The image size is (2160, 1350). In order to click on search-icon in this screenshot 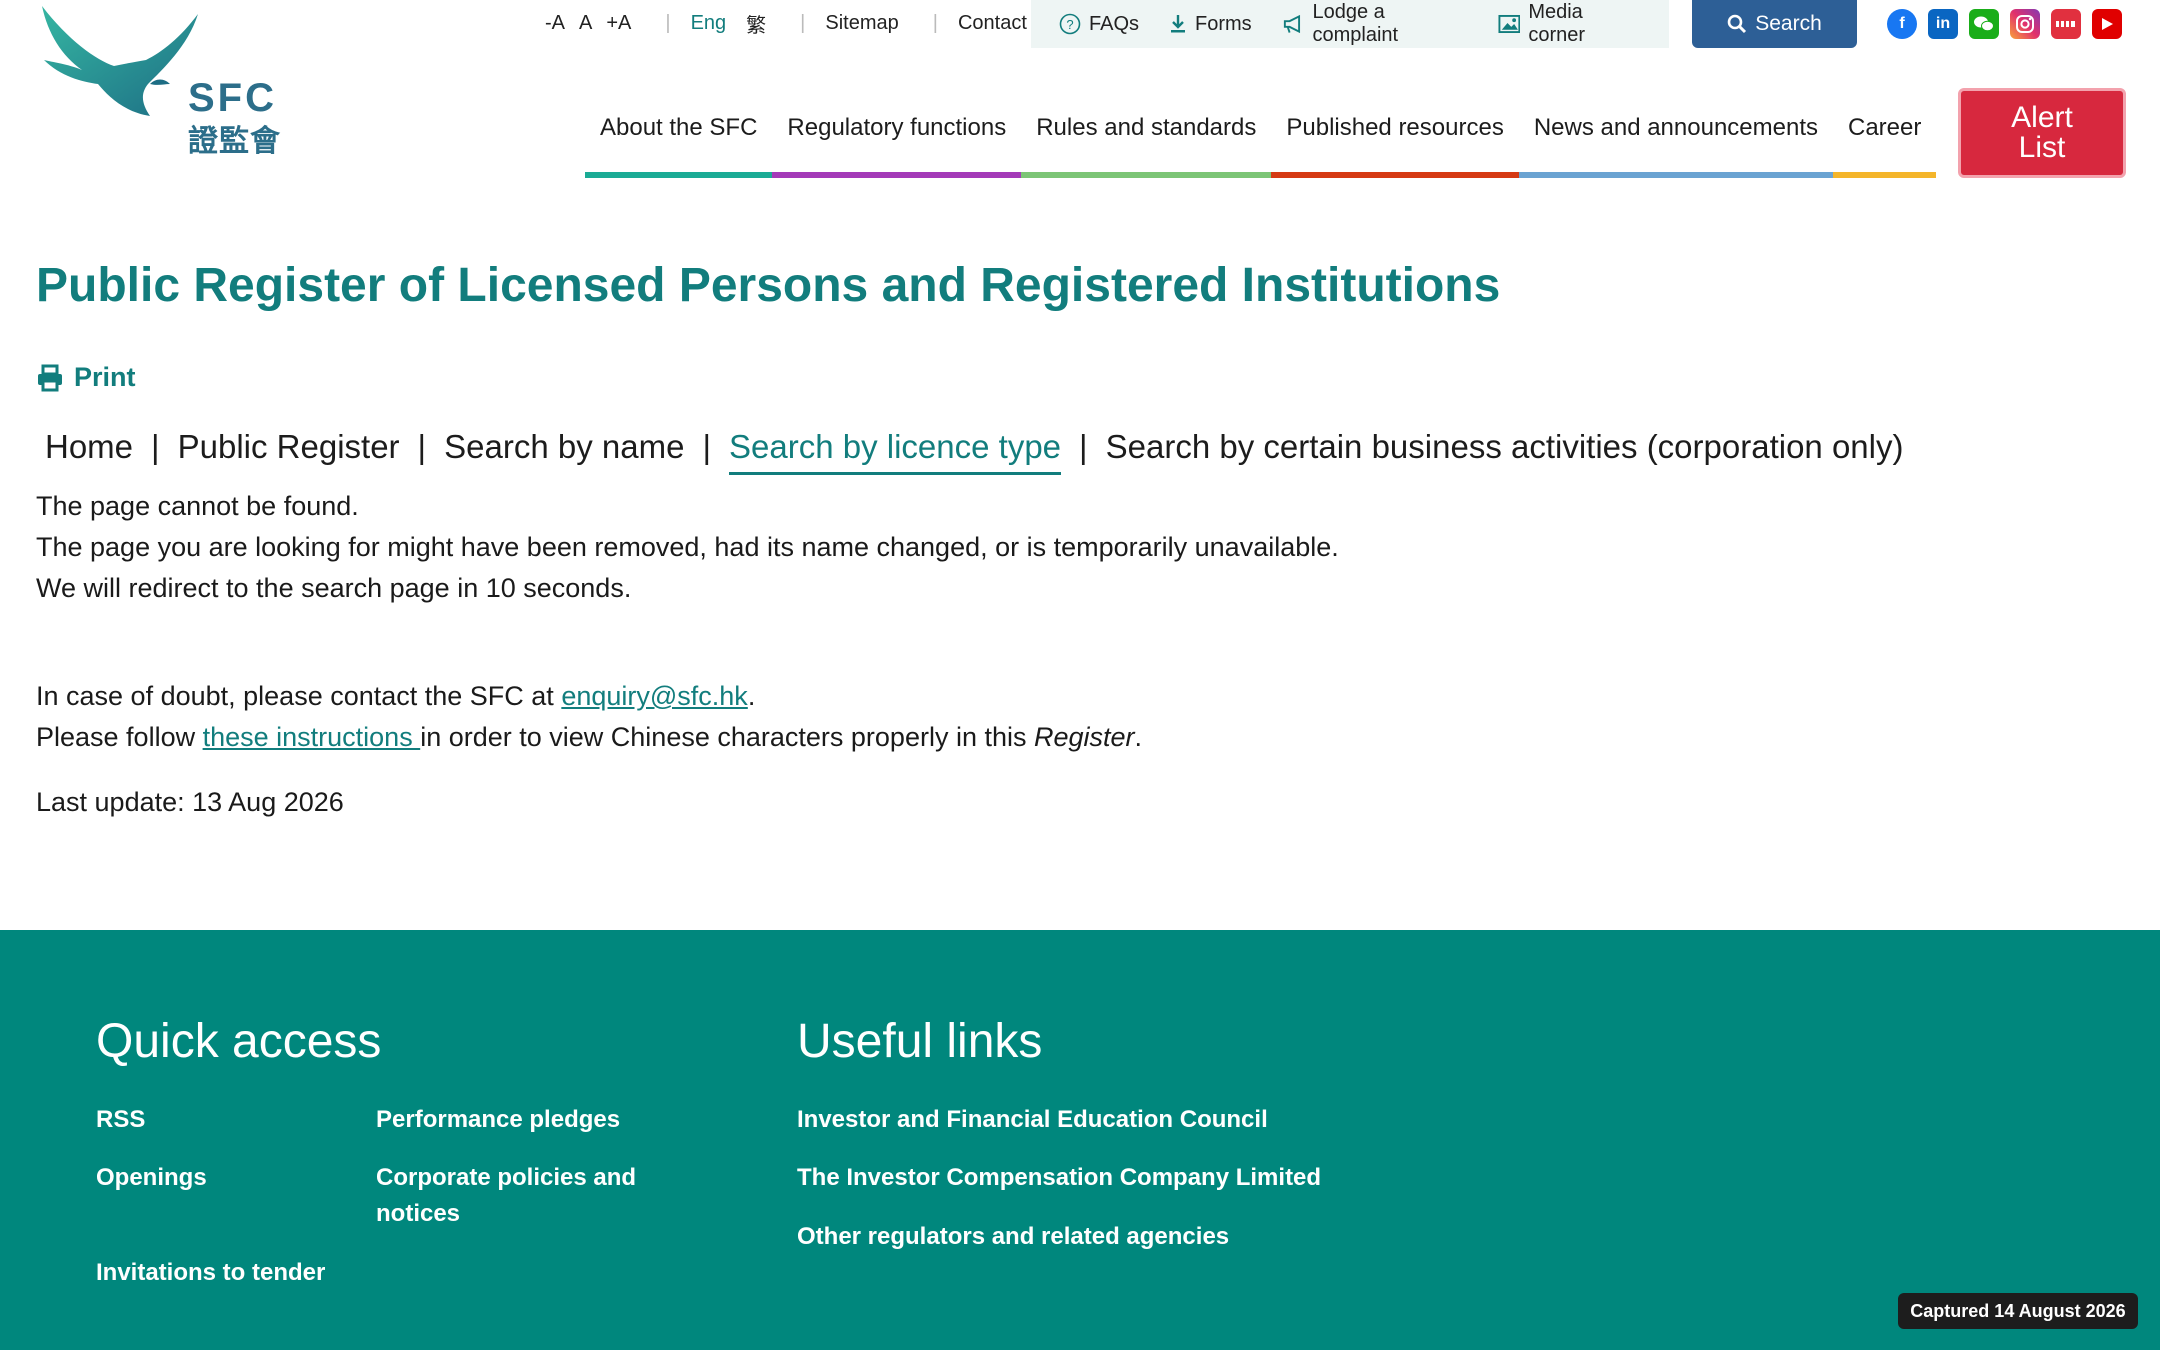, I will do `click(1737, 24)`.